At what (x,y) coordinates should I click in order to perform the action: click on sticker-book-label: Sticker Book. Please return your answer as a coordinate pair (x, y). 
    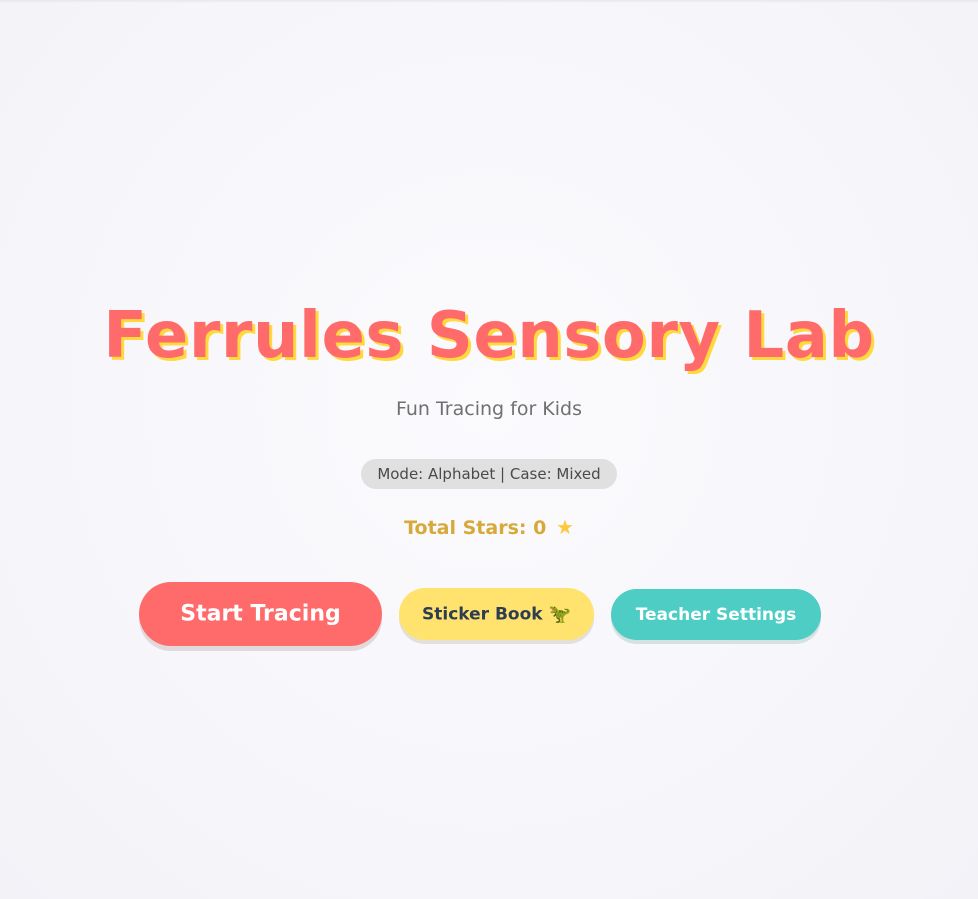
    Looking at the image, I should click on (482, 614).